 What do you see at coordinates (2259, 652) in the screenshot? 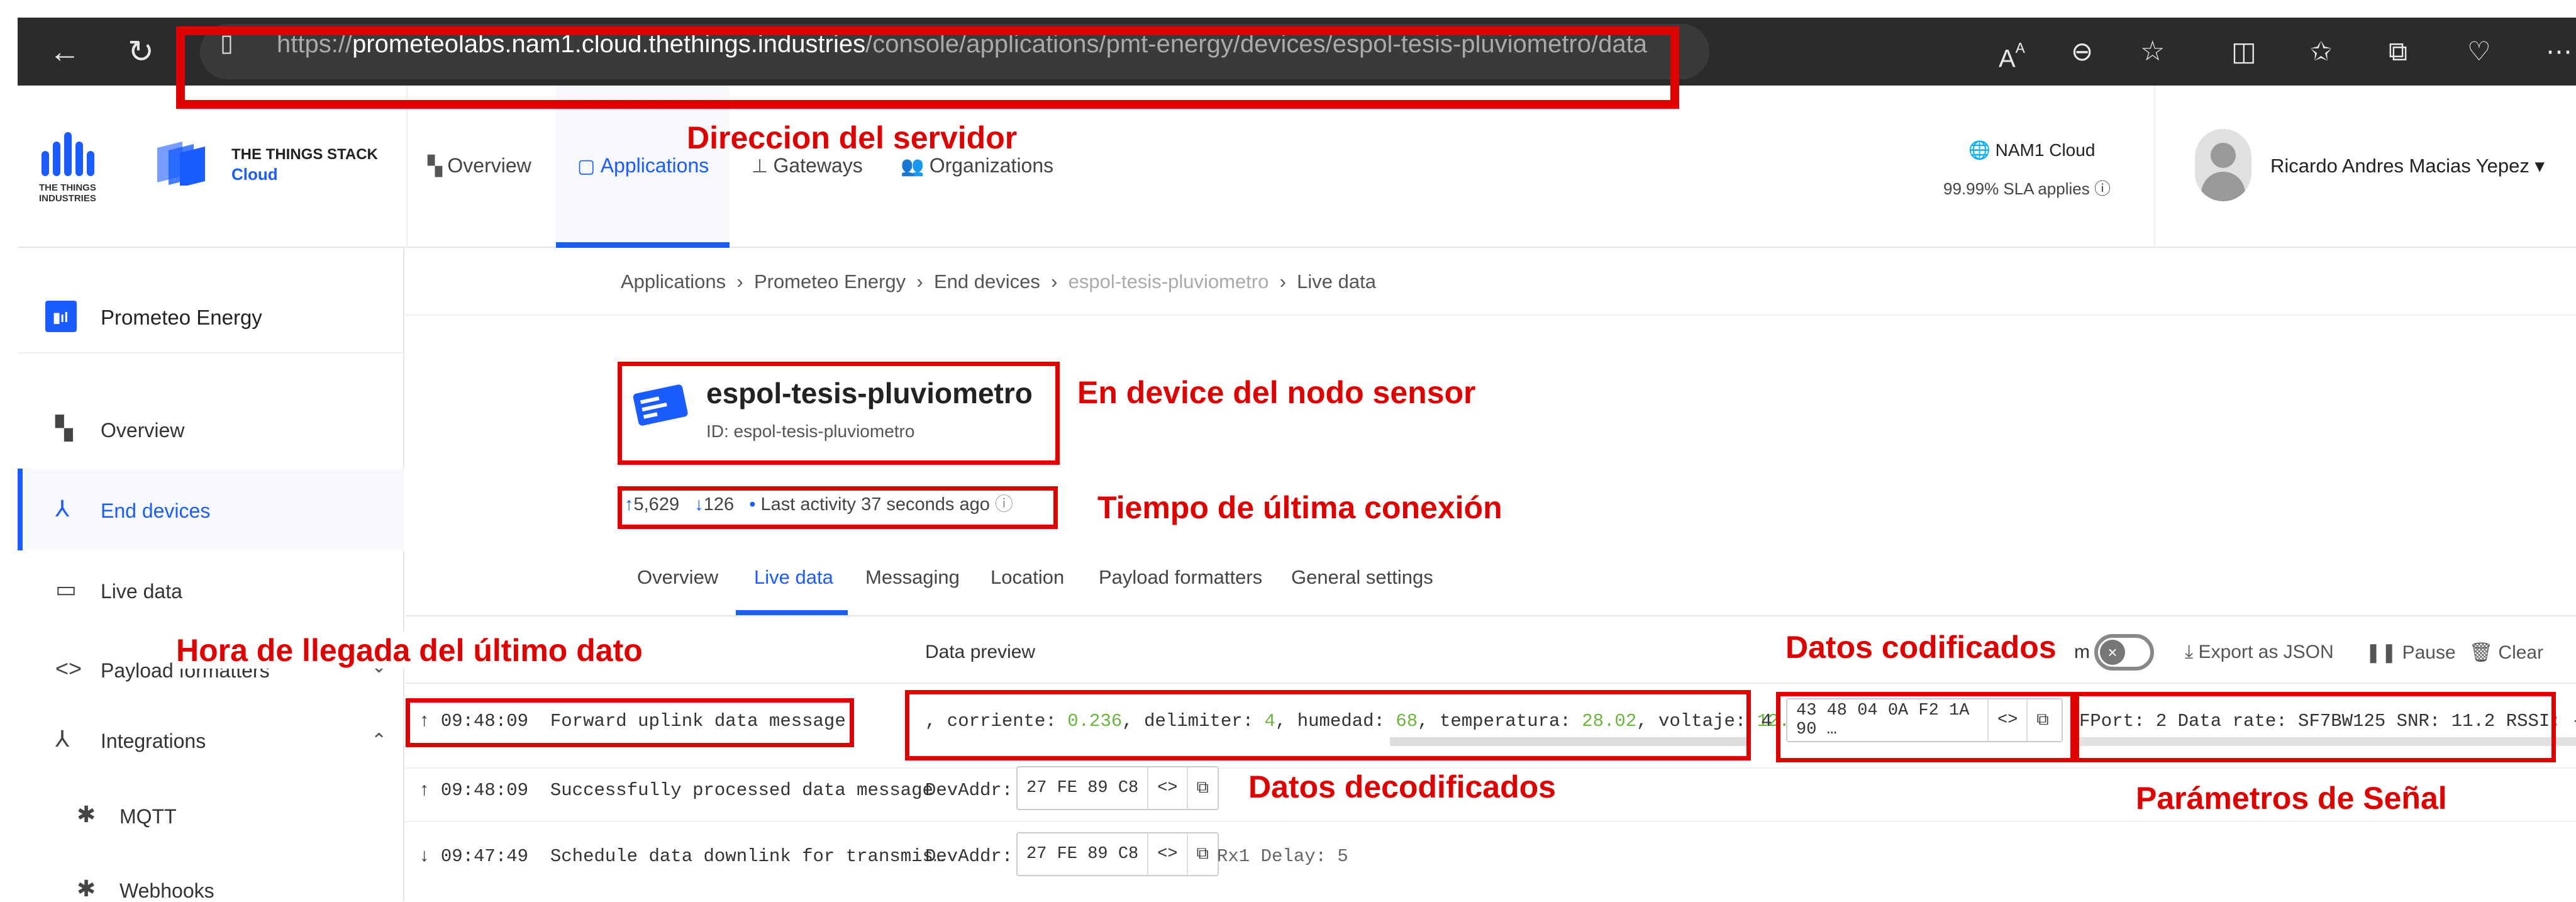
I see `export-json-button: ⤓ Export as JSON` at bounding box center [2259, 652].